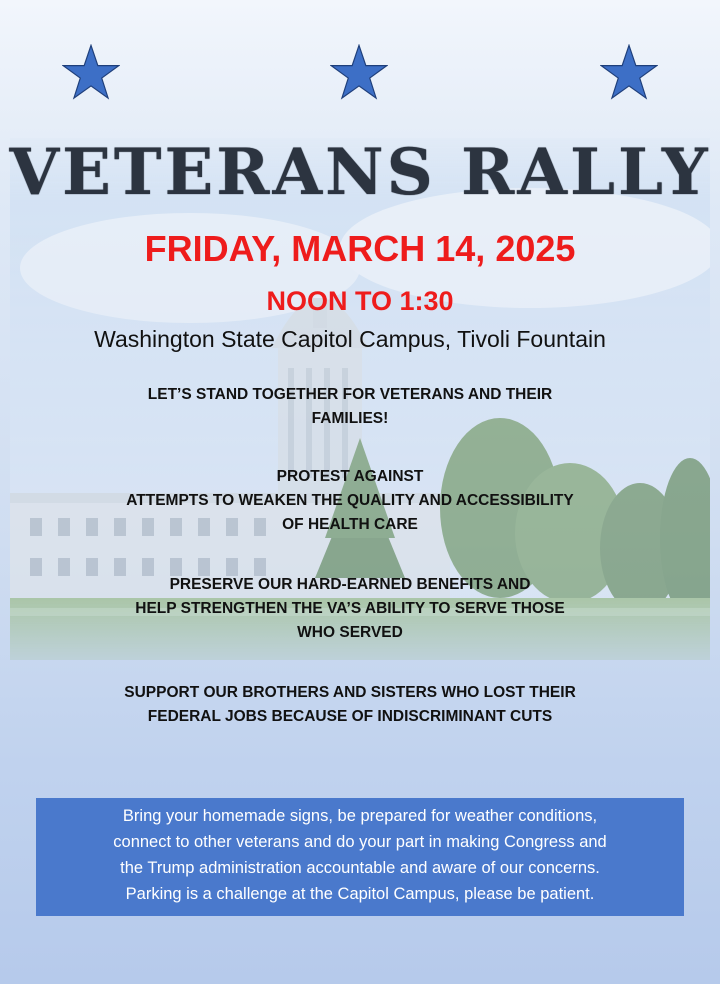 The width and height of the screenshot is (720, 984). Describe the element at coordinates (350, 476) in the screenshot. I see `message-line: PROTEST AGAINST` at that location.